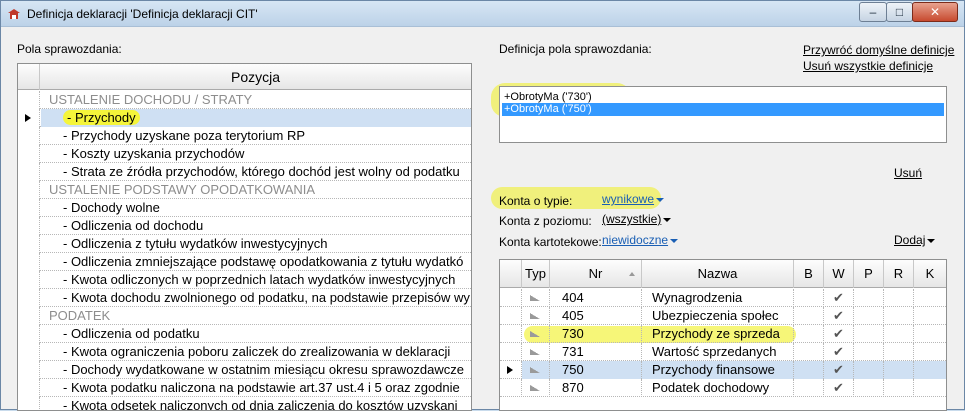  Describe the element at coordinates (596, 274) in the screenshot. I see `nr-column-header: Nr` at that location.